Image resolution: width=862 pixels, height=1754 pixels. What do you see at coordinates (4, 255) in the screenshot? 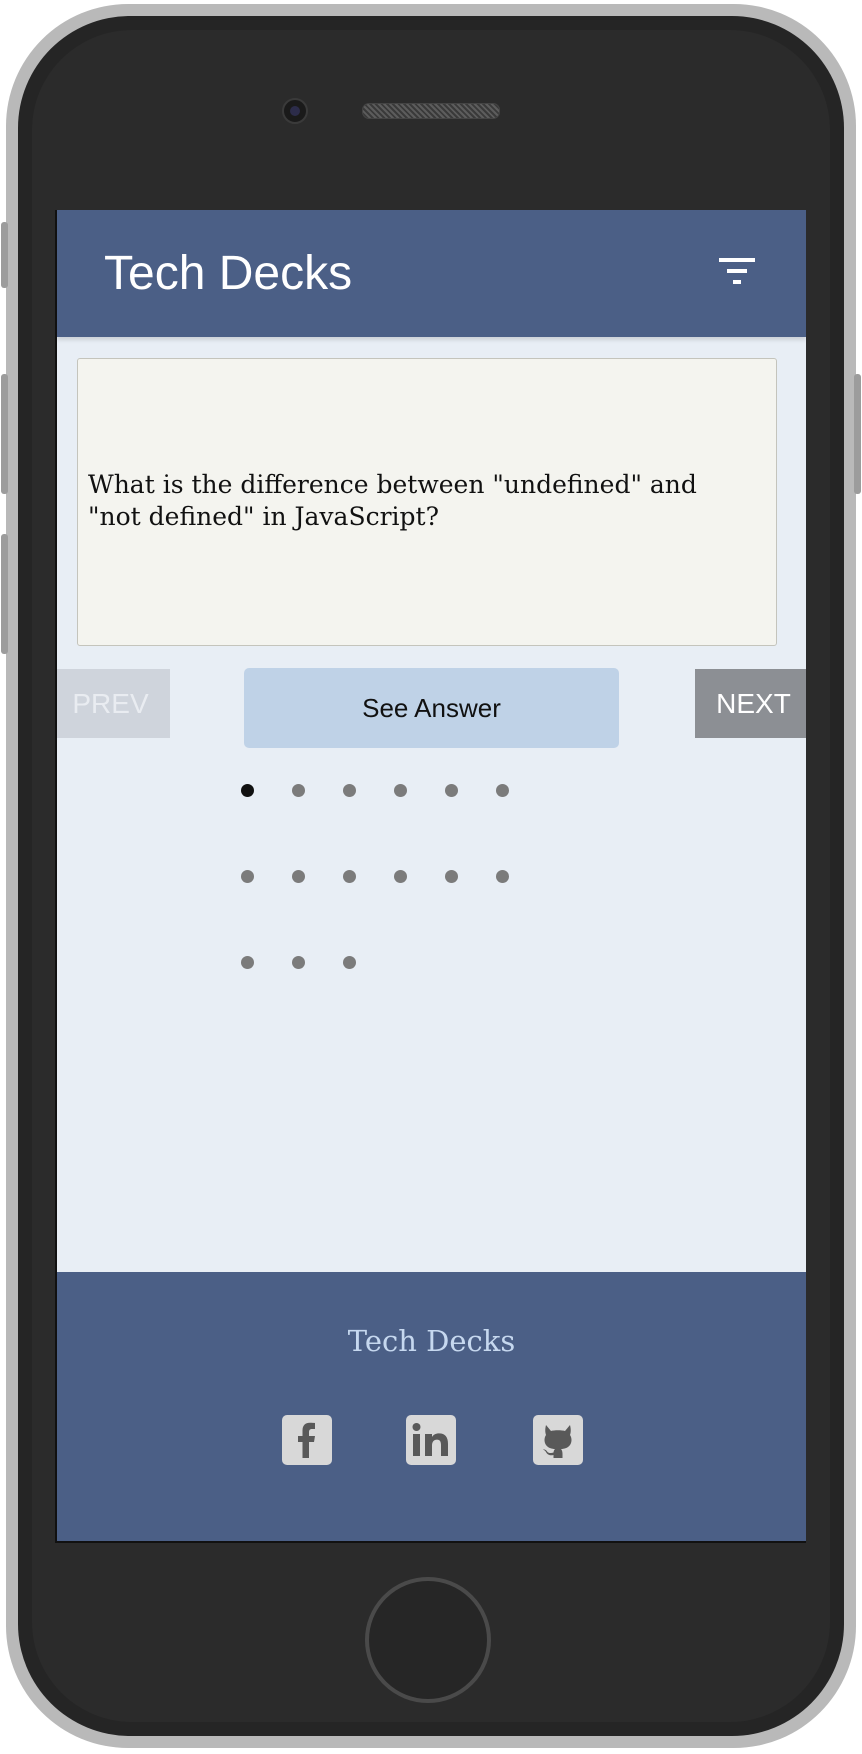
I see `phone-side-button` at bounding box center [4, 255].